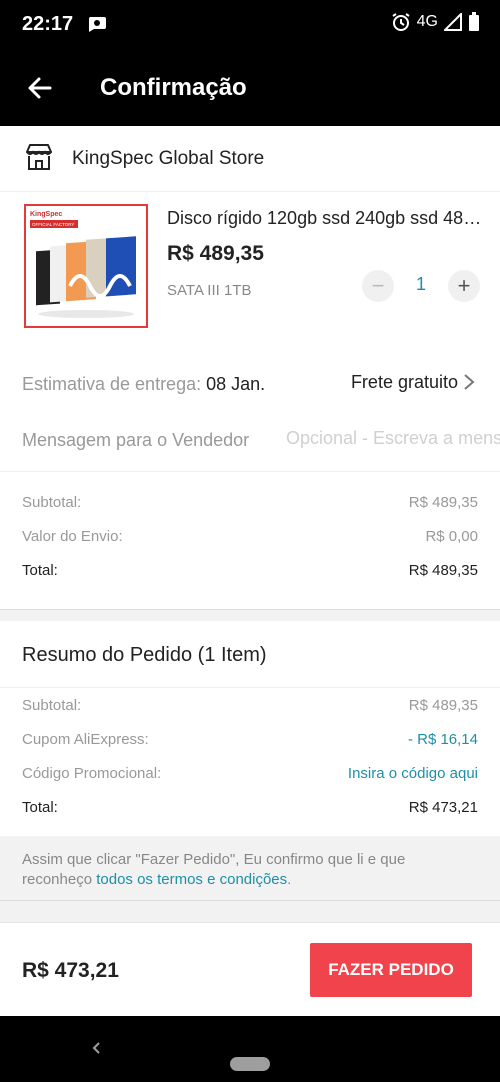 This screenshot has height=1082, width=500. I want to click on battery-icon, so click(474, 21).